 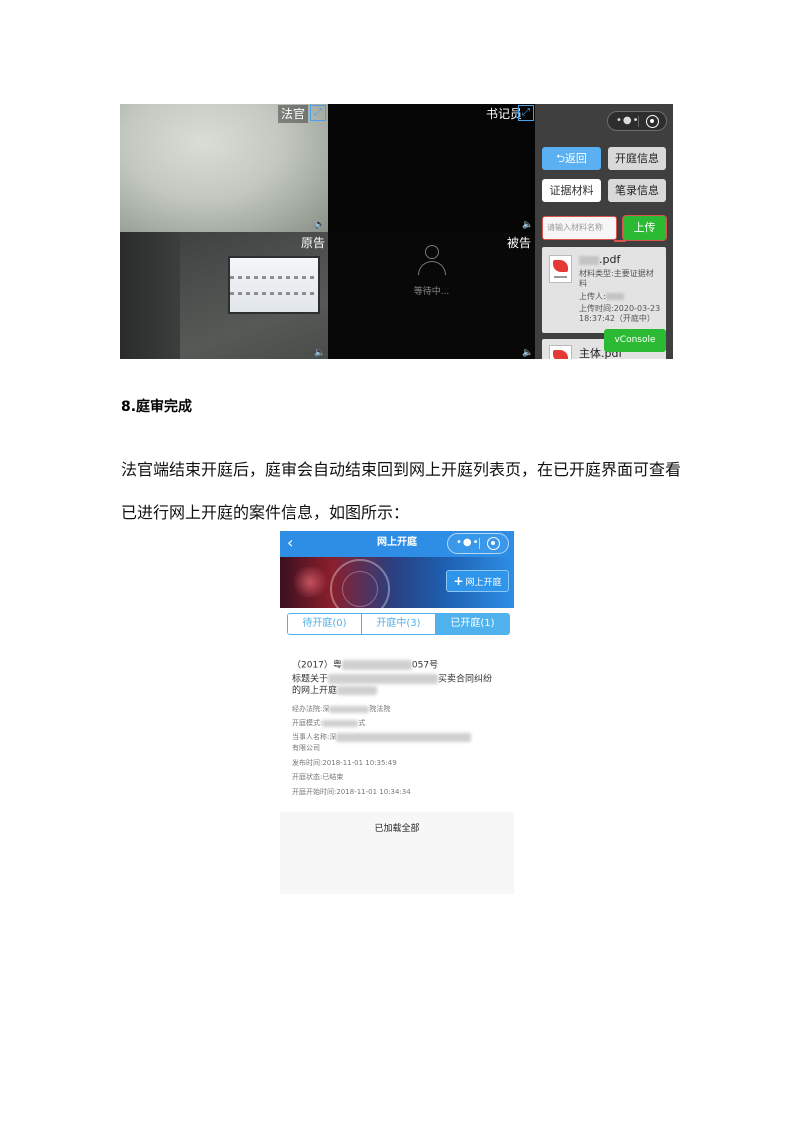 What do you see at coordinates (637, 158) in the screenshot?
I see `open-info-button: 开庭信息` at bounding box center [637, 158].